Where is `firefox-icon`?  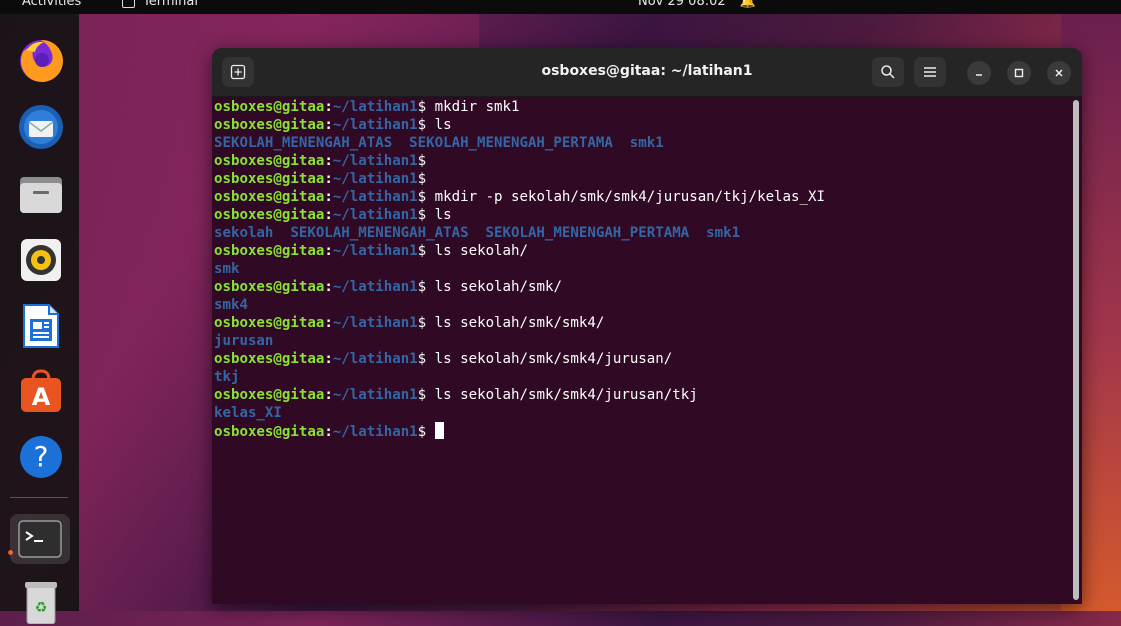
firefox-icon is located at coordinates (41, 60).